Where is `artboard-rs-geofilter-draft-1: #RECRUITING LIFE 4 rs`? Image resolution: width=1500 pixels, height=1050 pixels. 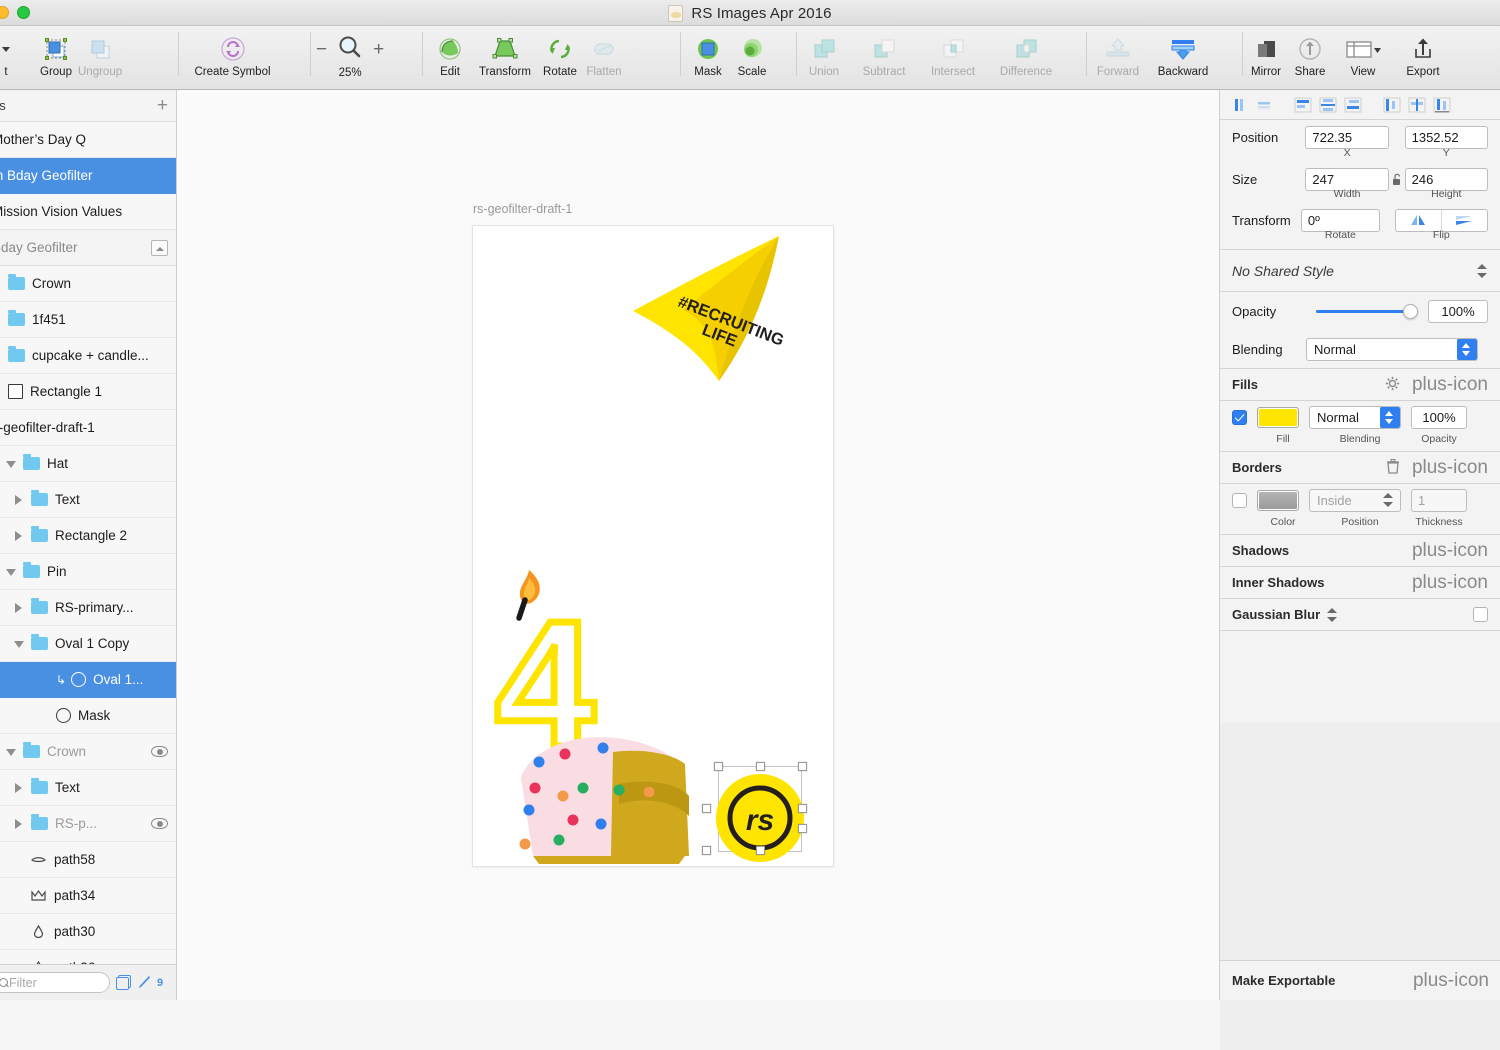
artboard-rs-geofilter-draft-1: #RECRUITING LIFE 4 rs is located at coordinates (653, 546).